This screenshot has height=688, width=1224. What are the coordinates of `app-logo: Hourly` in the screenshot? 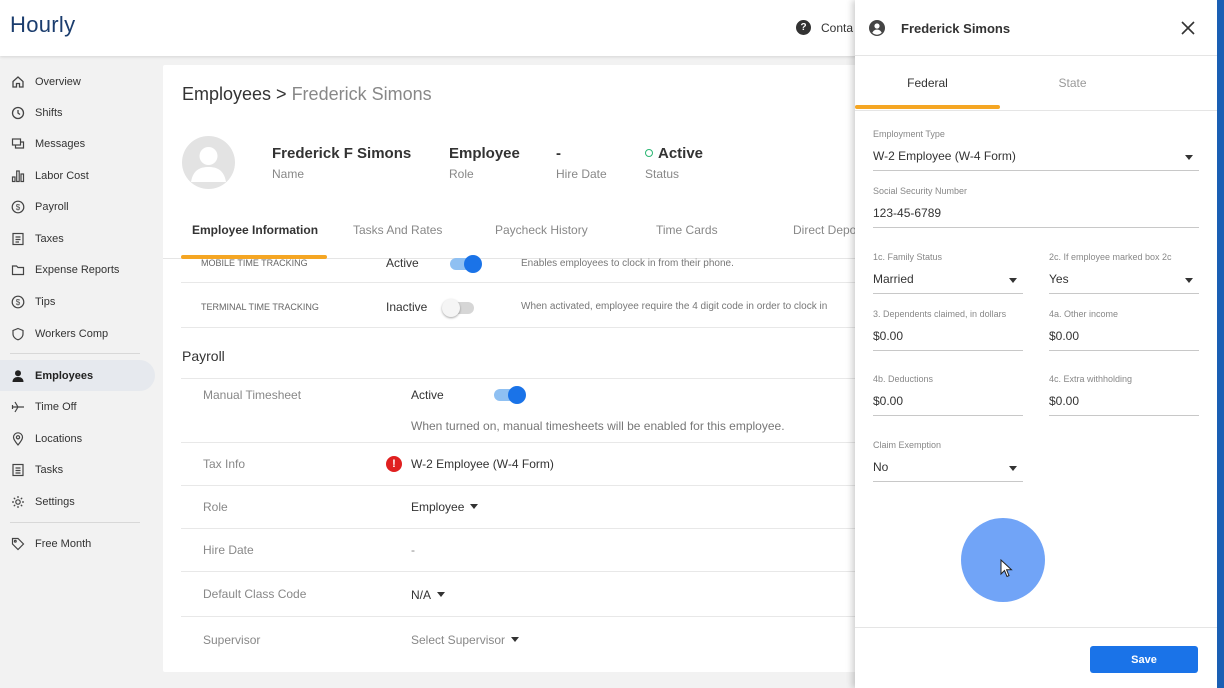 It's located at (42, 25).